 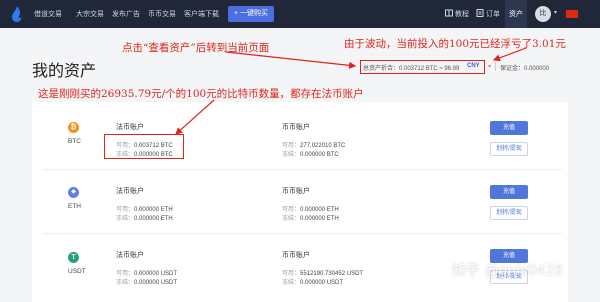 What do you see at coordinates (323, 274) in the screenshot?
I see `spot-available: 可用：5512190.730452 USDT` at bounding box center [323, 274].